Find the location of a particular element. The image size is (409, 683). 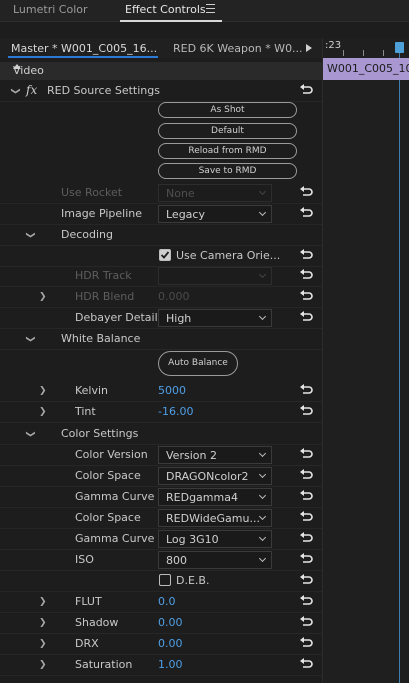

saturation-value: 1.00 is located at coordinates (170, 664).